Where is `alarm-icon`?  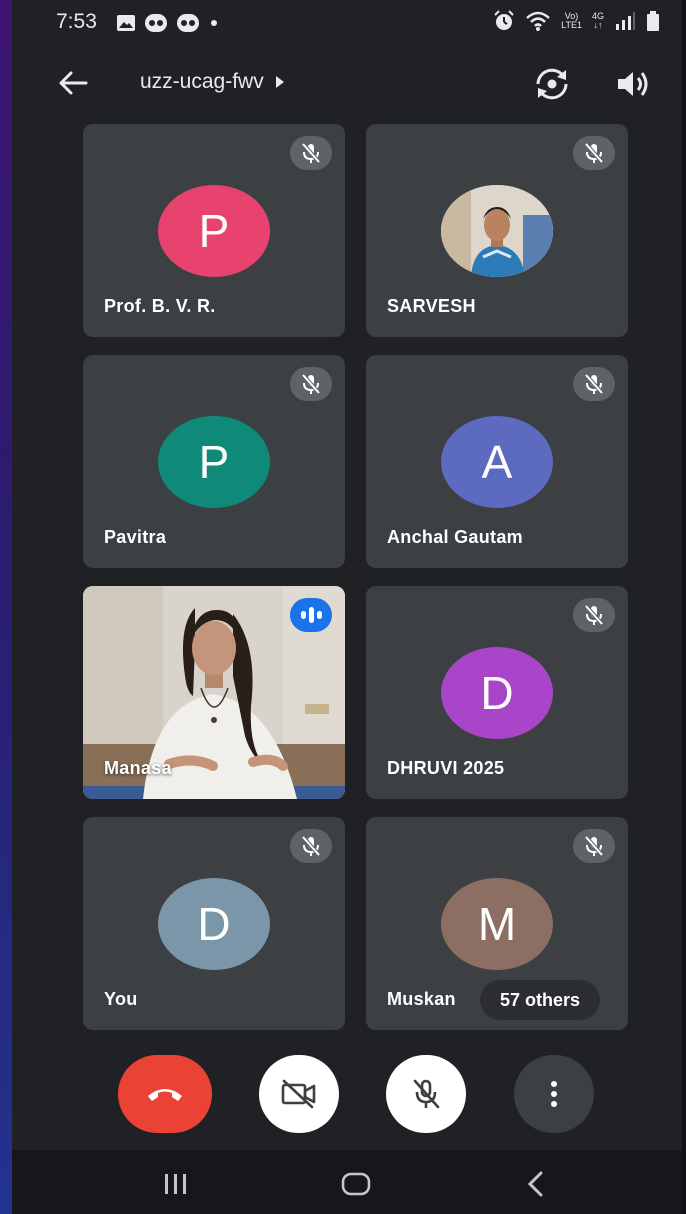
alarm-icon is located at coordinates (504, 20).